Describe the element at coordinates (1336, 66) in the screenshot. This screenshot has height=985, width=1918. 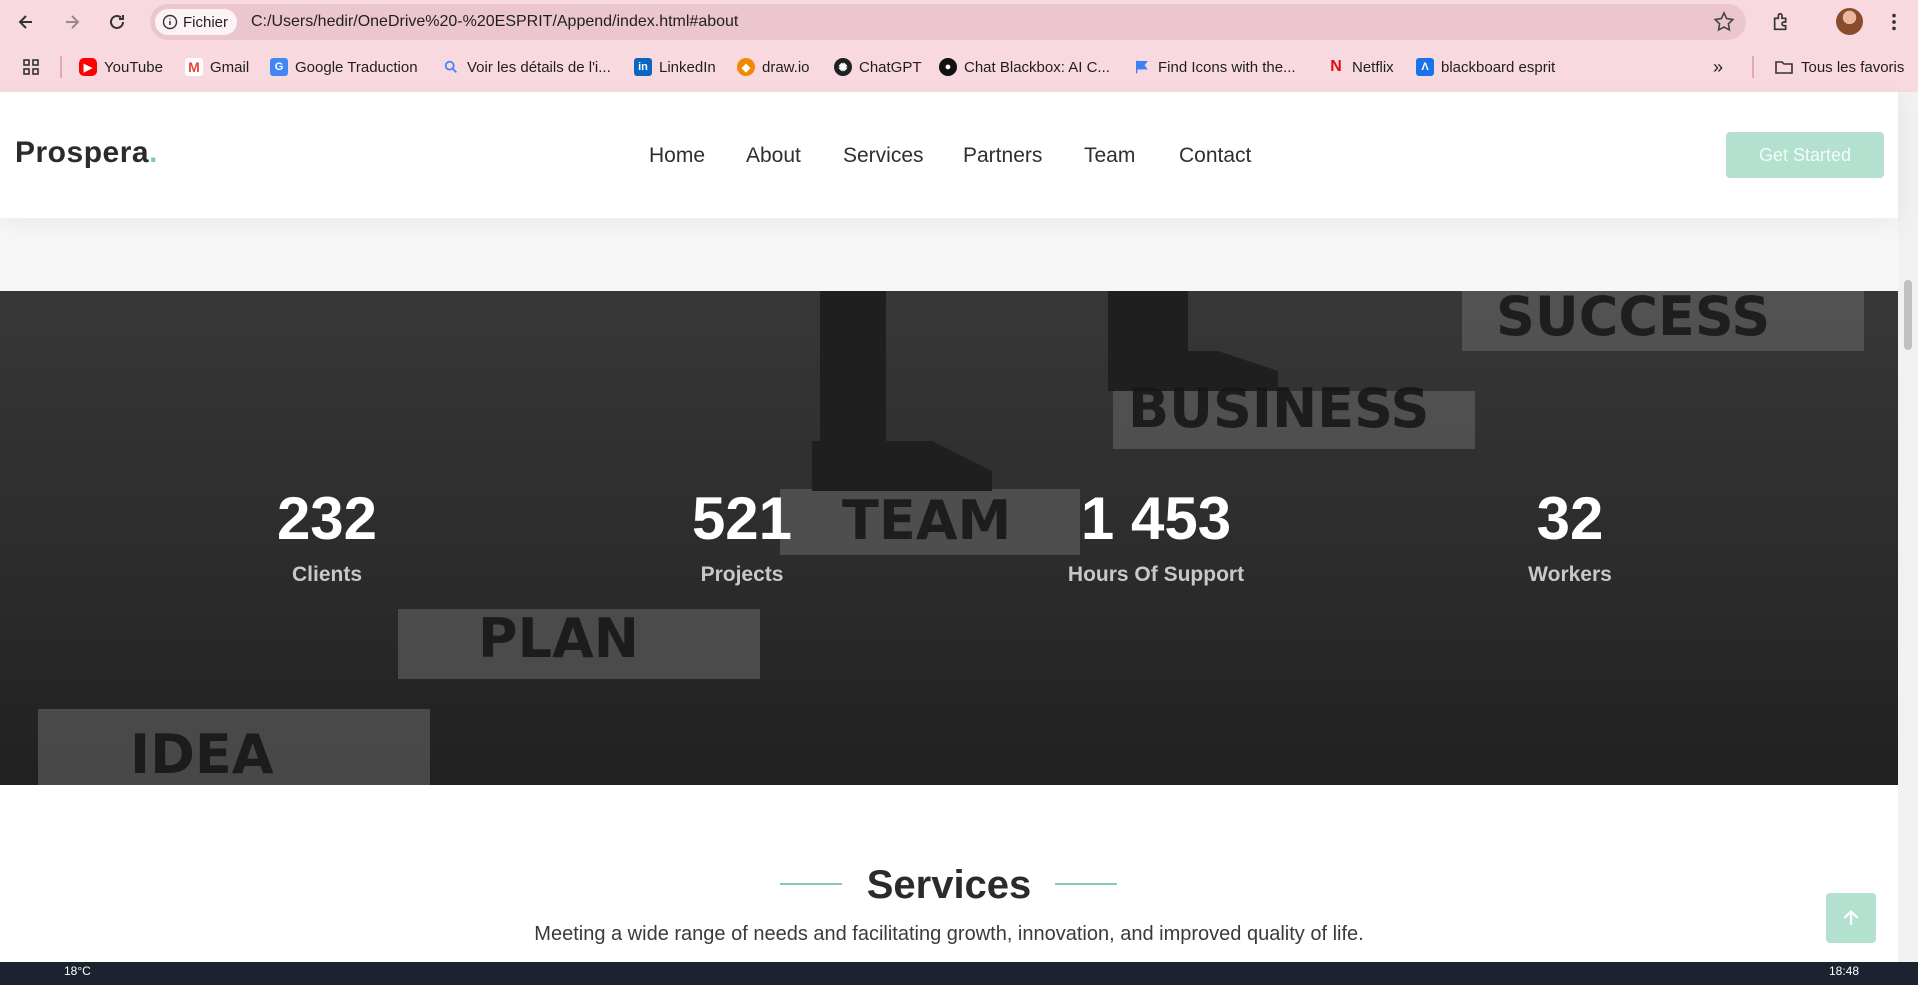
I see `netflix-icon: N` at that location.